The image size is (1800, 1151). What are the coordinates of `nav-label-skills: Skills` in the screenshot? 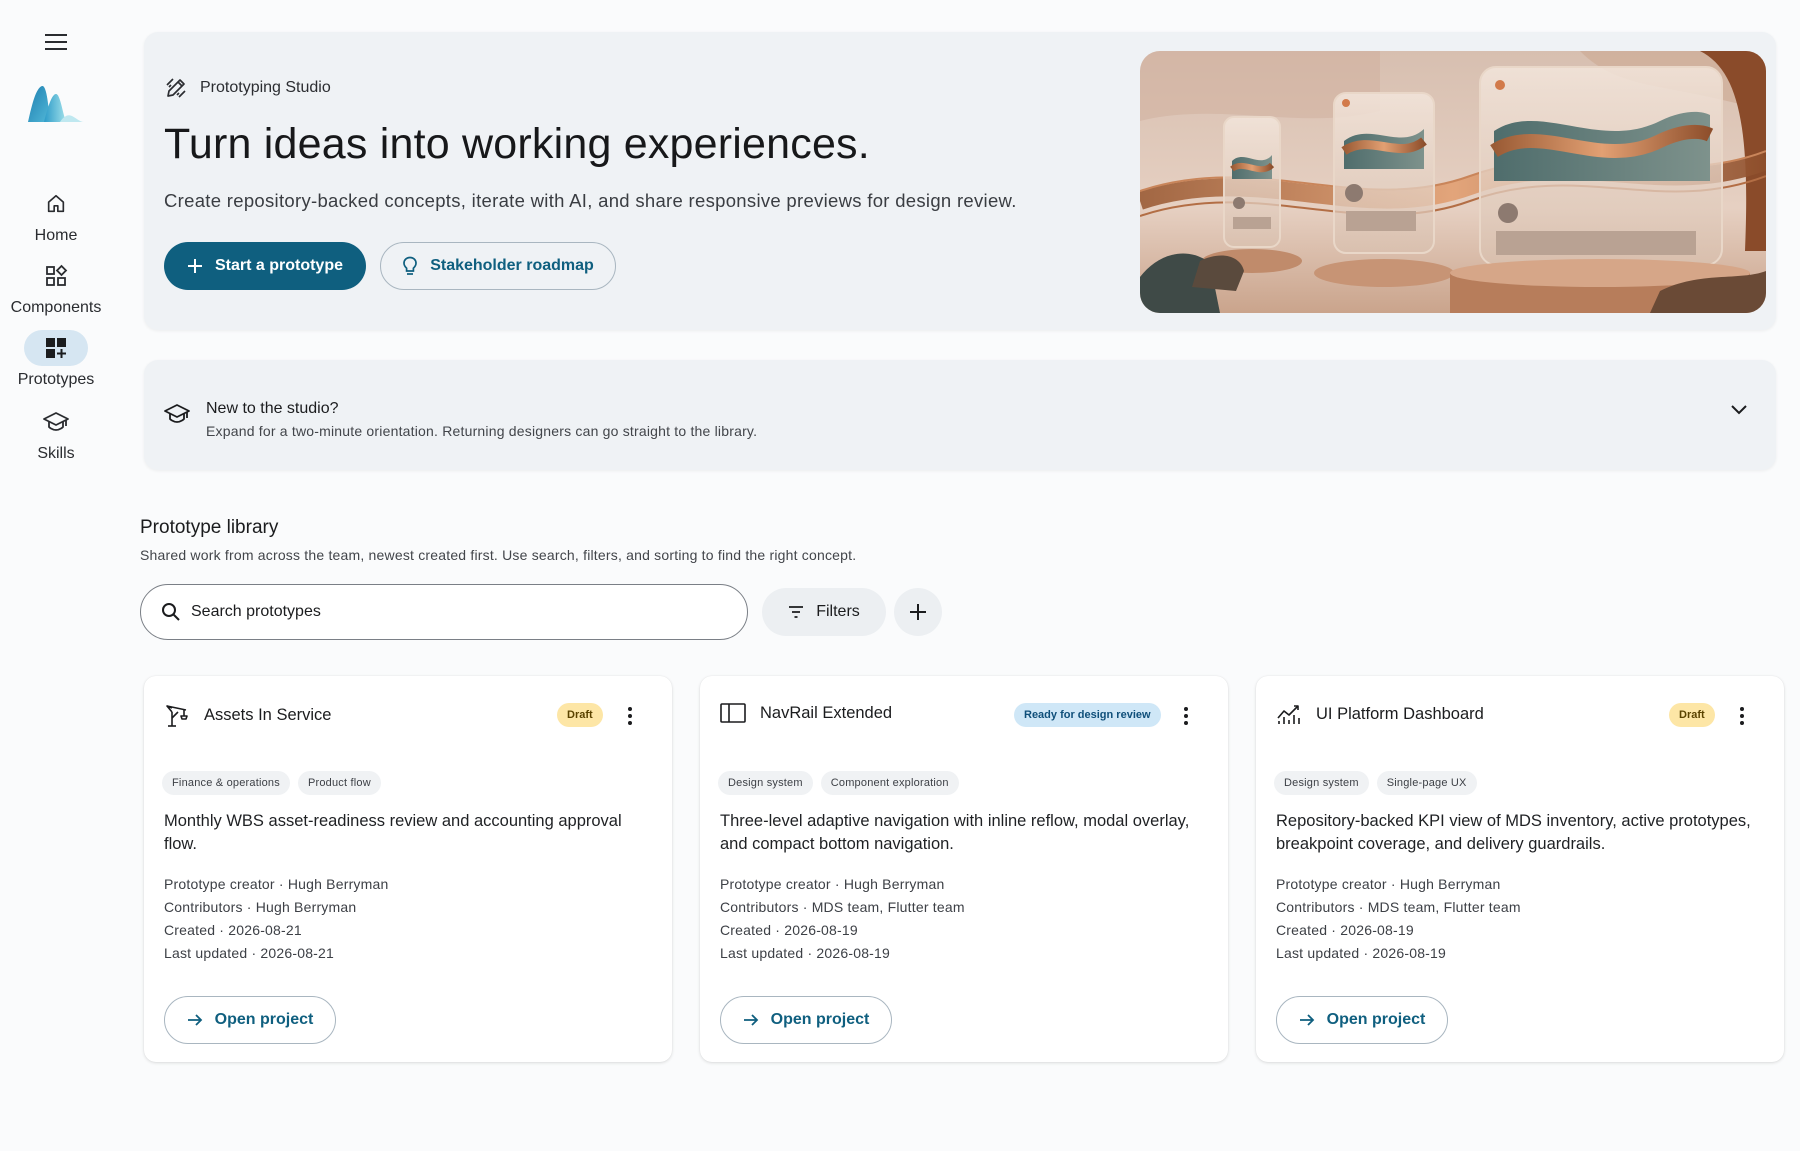 It's located at (56, 453).